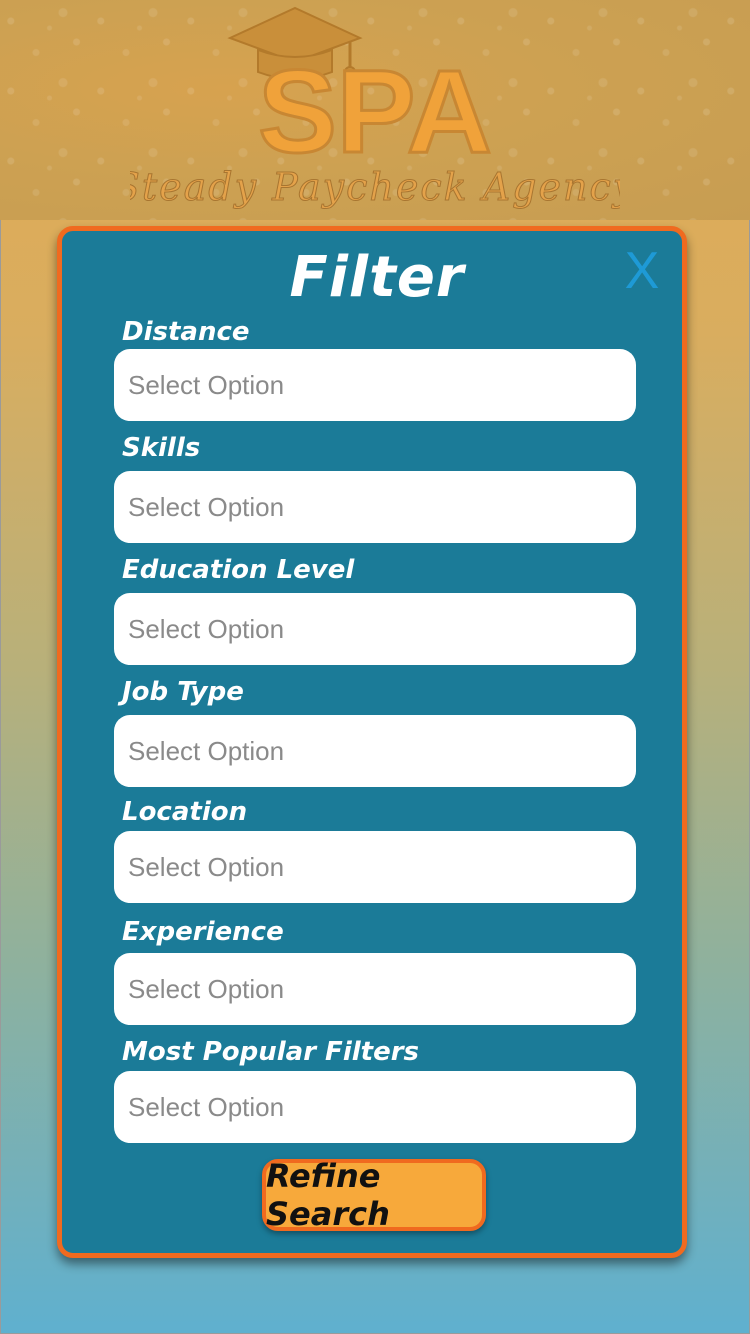  I want to click on logo-tagline: Steady Paycheck Agency, so click(375, 187).